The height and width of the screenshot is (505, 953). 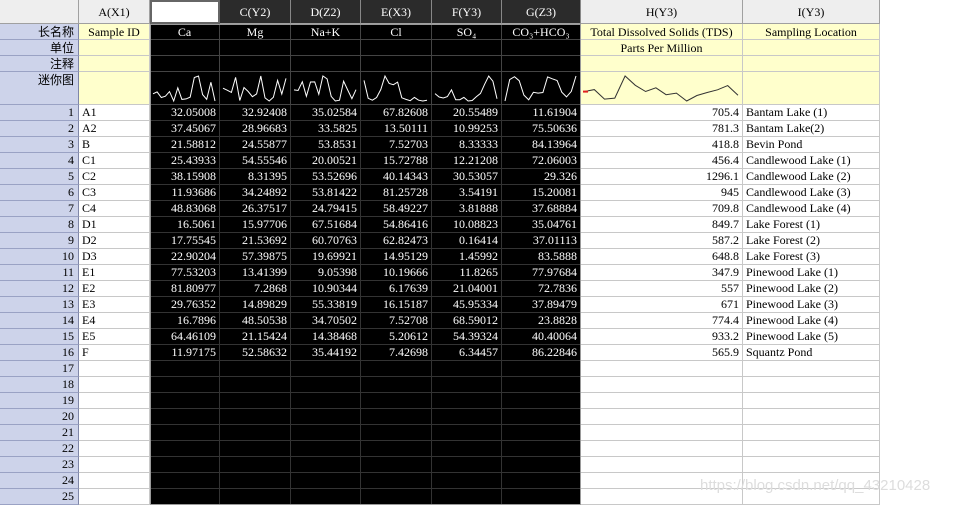 I want to click on data-cell: 26.37517, so click(x=255, y=209).